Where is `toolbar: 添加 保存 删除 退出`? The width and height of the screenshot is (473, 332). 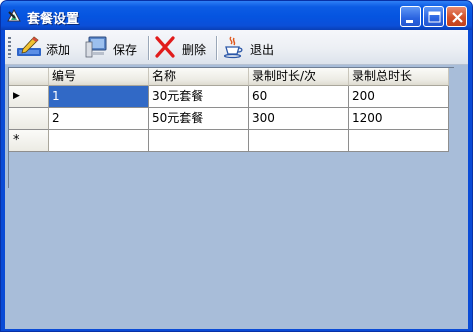
toolbar: 添加 保存 删除 退出 is located at coordinates (236, 47).